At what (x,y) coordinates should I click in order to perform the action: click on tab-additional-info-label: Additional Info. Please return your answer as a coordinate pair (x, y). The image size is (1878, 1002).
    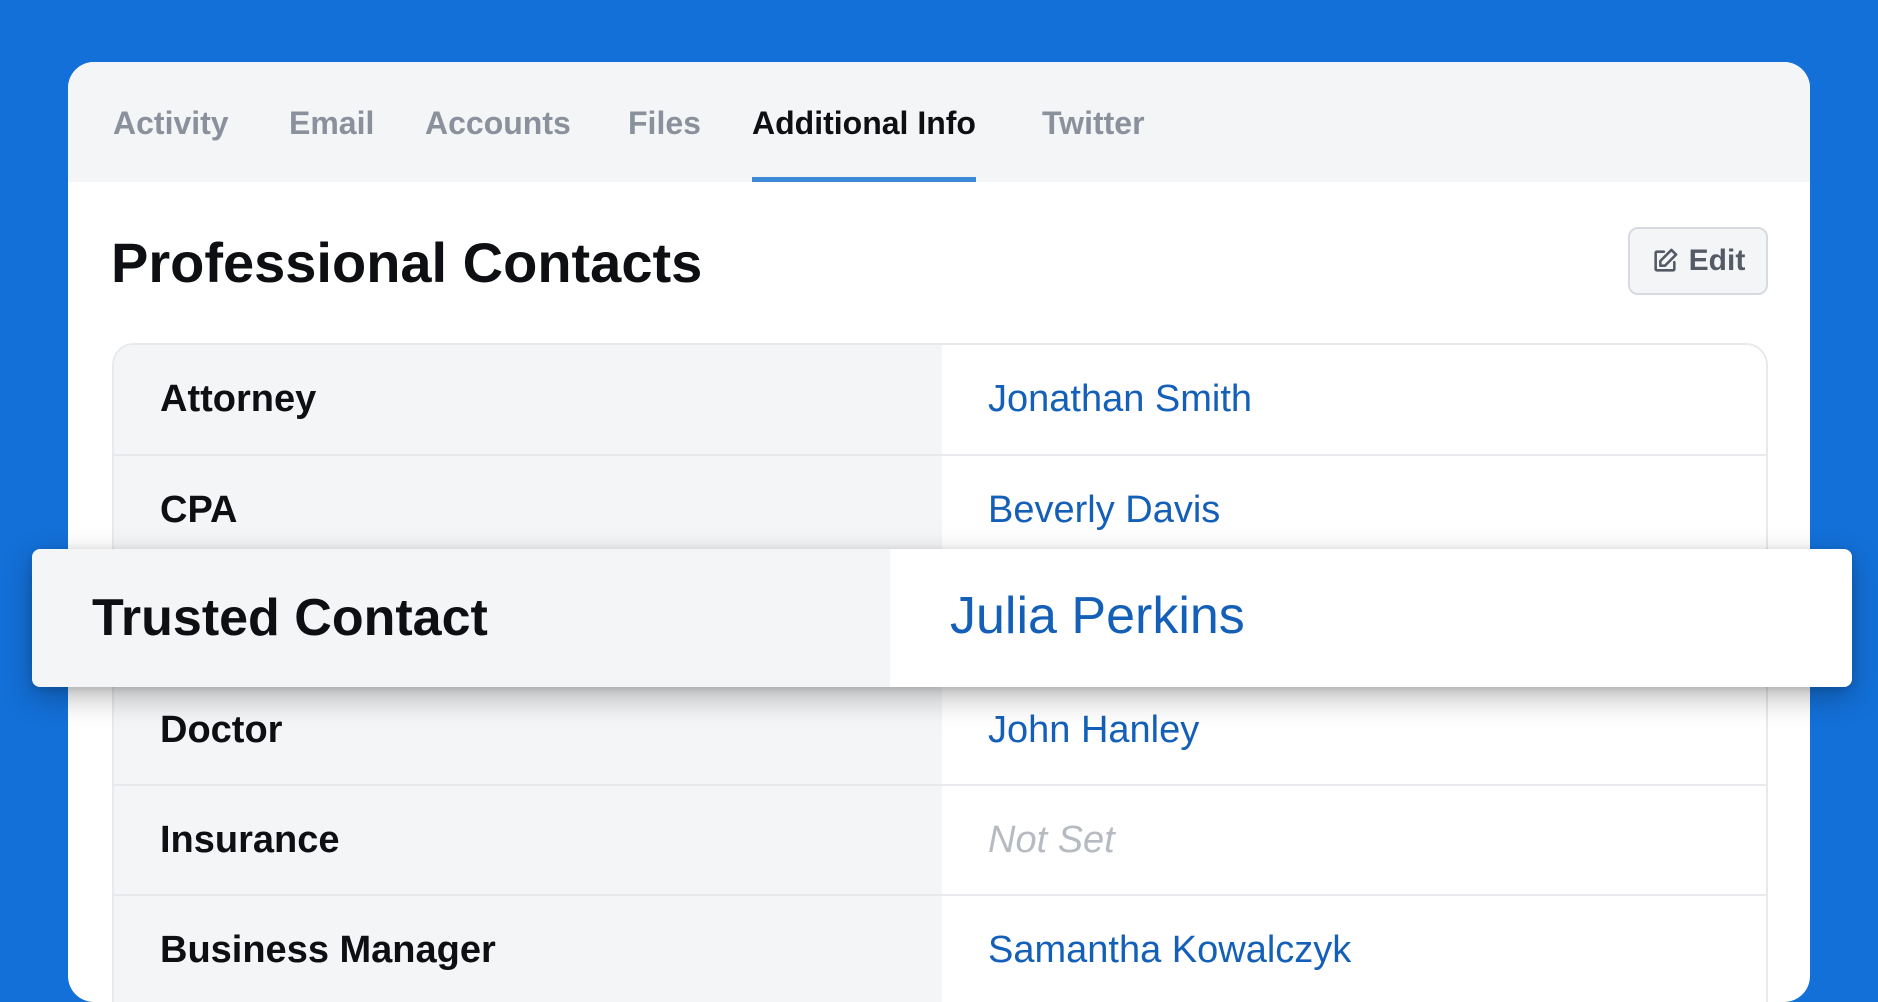
    Looking at the image, I should click on (864, 123).